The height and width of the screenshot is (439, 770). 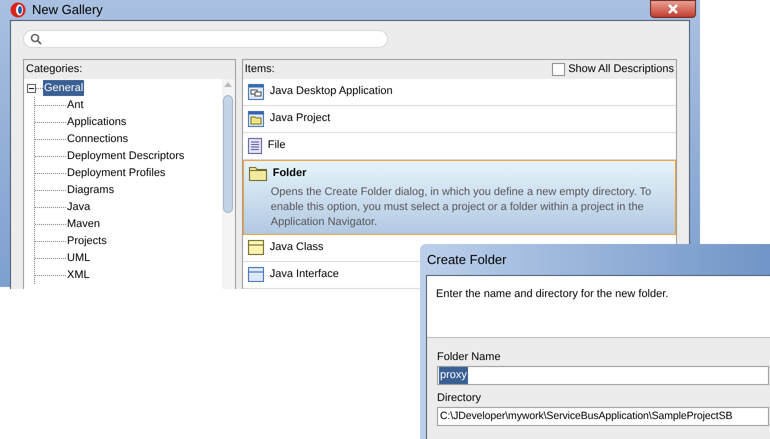 What do you see at coordinates (256, 247) in the screenshot?
I see `class-icon` at bounding box center [256, 247].